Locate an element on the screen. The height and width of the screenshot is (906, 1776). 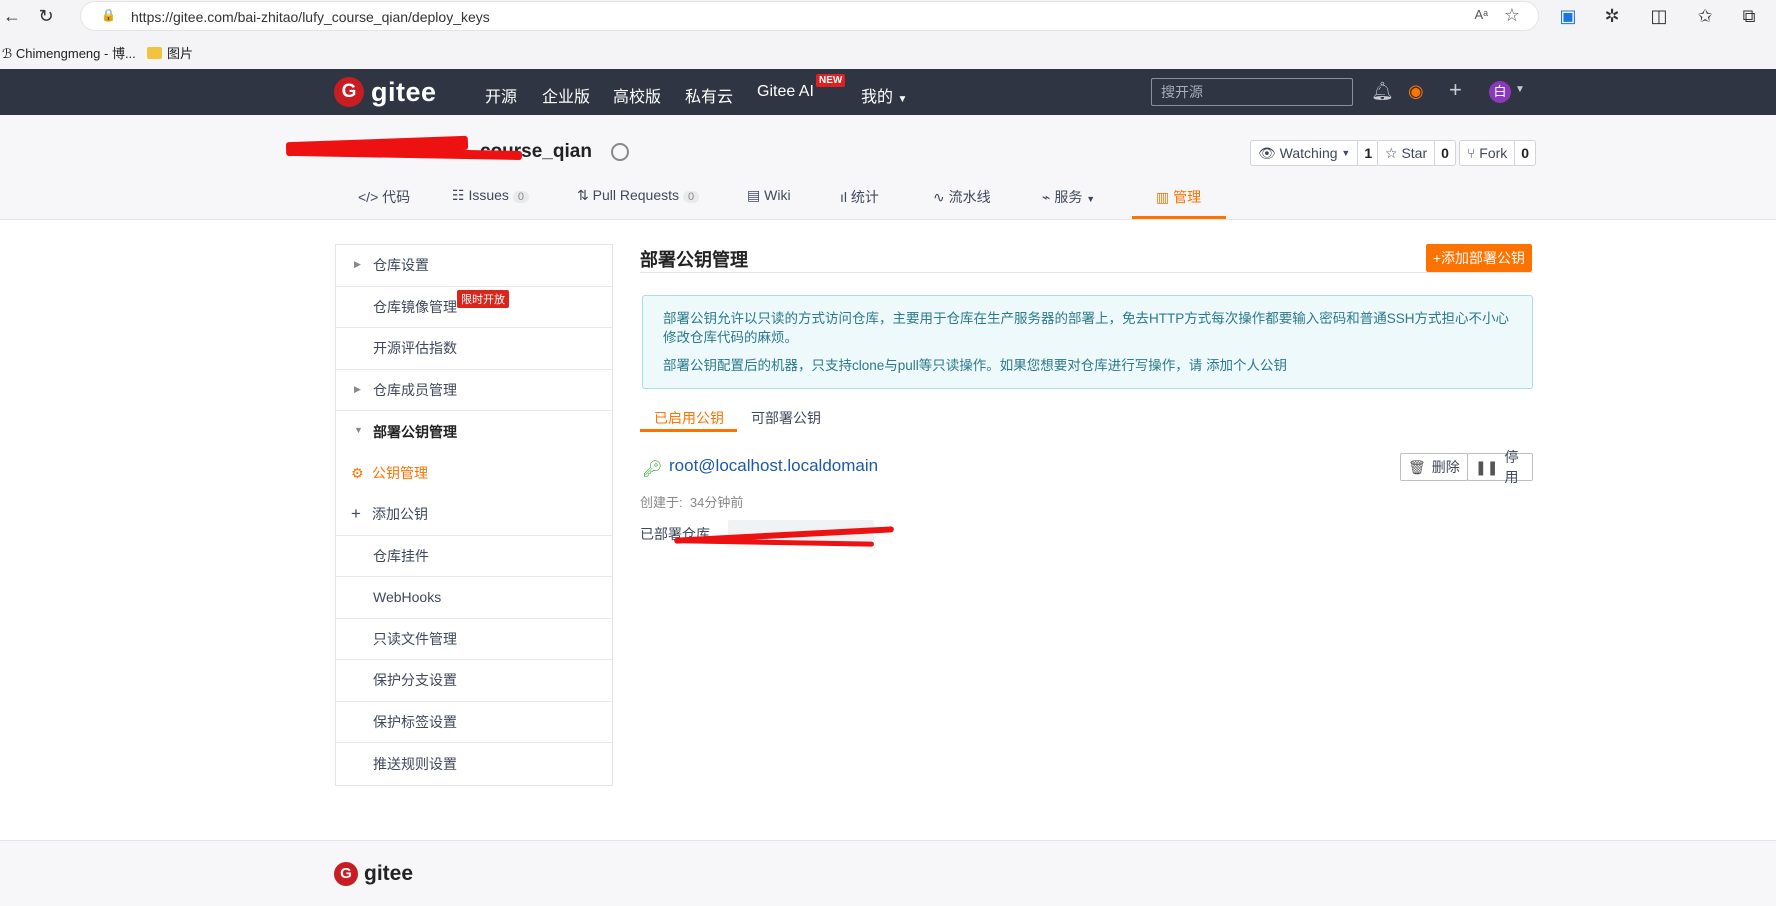
collections-icon: ⧉ is located at coordinates (1749, 16).